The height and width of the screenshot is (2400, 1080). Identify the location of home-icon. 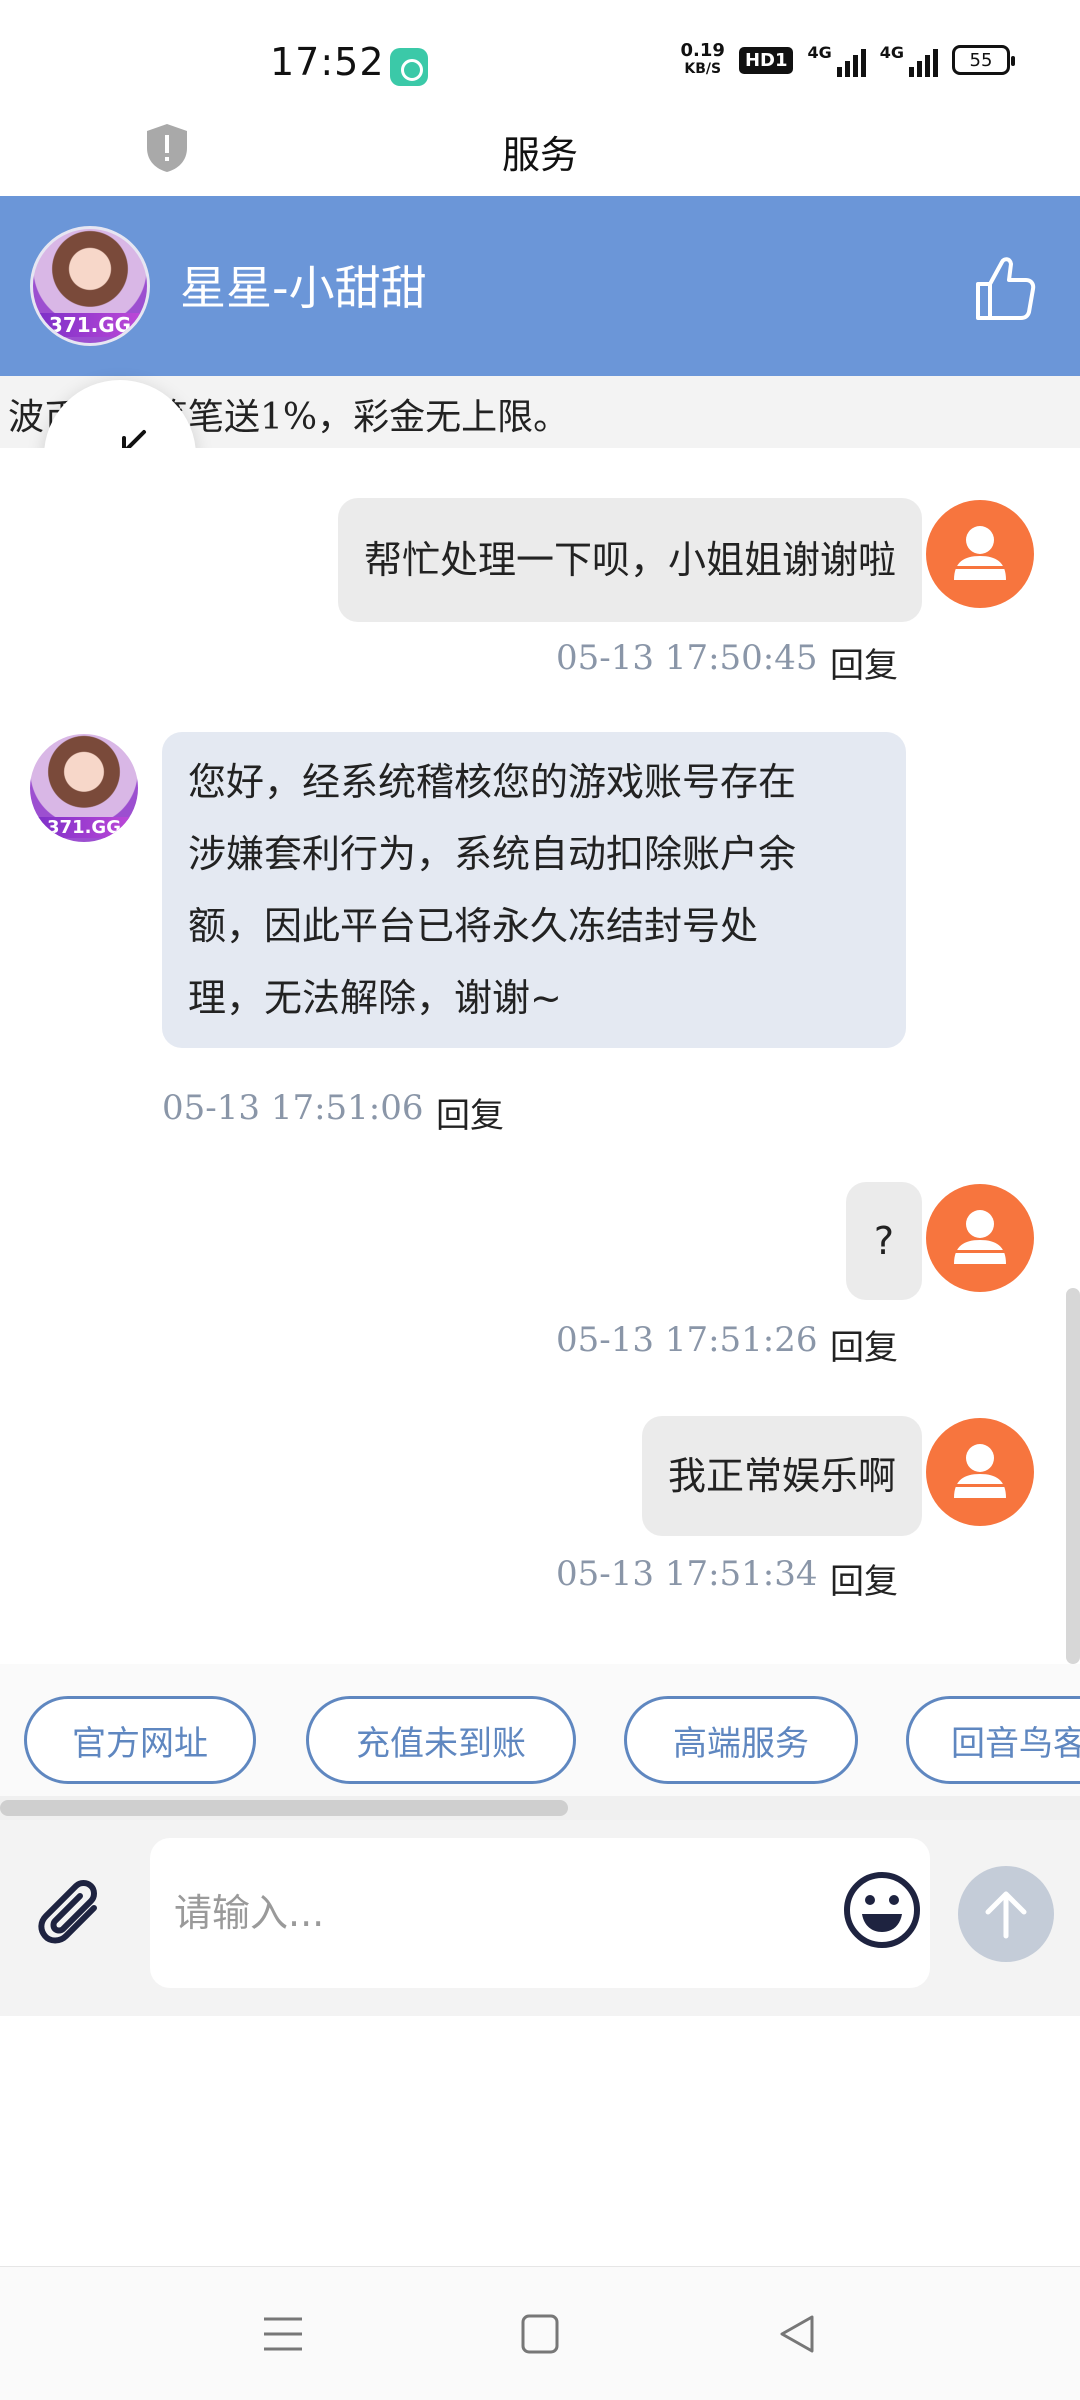
(540, 2334).